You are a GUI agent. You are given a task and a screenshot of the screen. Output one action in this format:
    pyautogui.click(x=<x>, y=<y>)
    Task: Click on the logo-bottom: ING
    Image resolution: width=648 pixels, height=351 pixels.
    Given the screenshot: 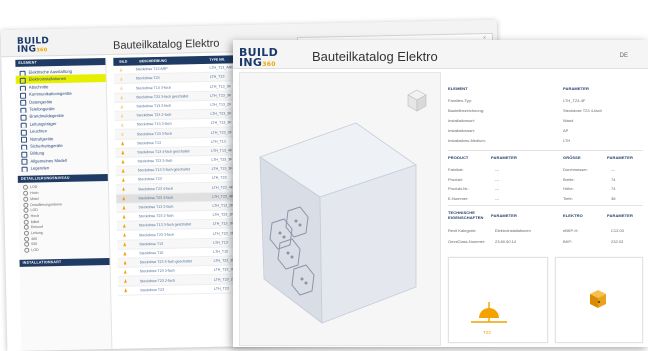 What is the action you would take?
    pyautogui.click(x=27, y=49)
    